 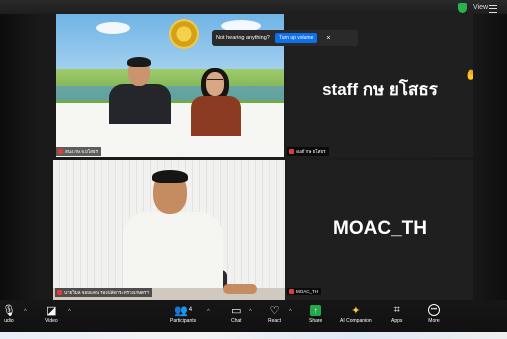 What do you see at coordinates (462, 8) in the screenshot?
I see `shield-icon` at bounding box center [462, 8].